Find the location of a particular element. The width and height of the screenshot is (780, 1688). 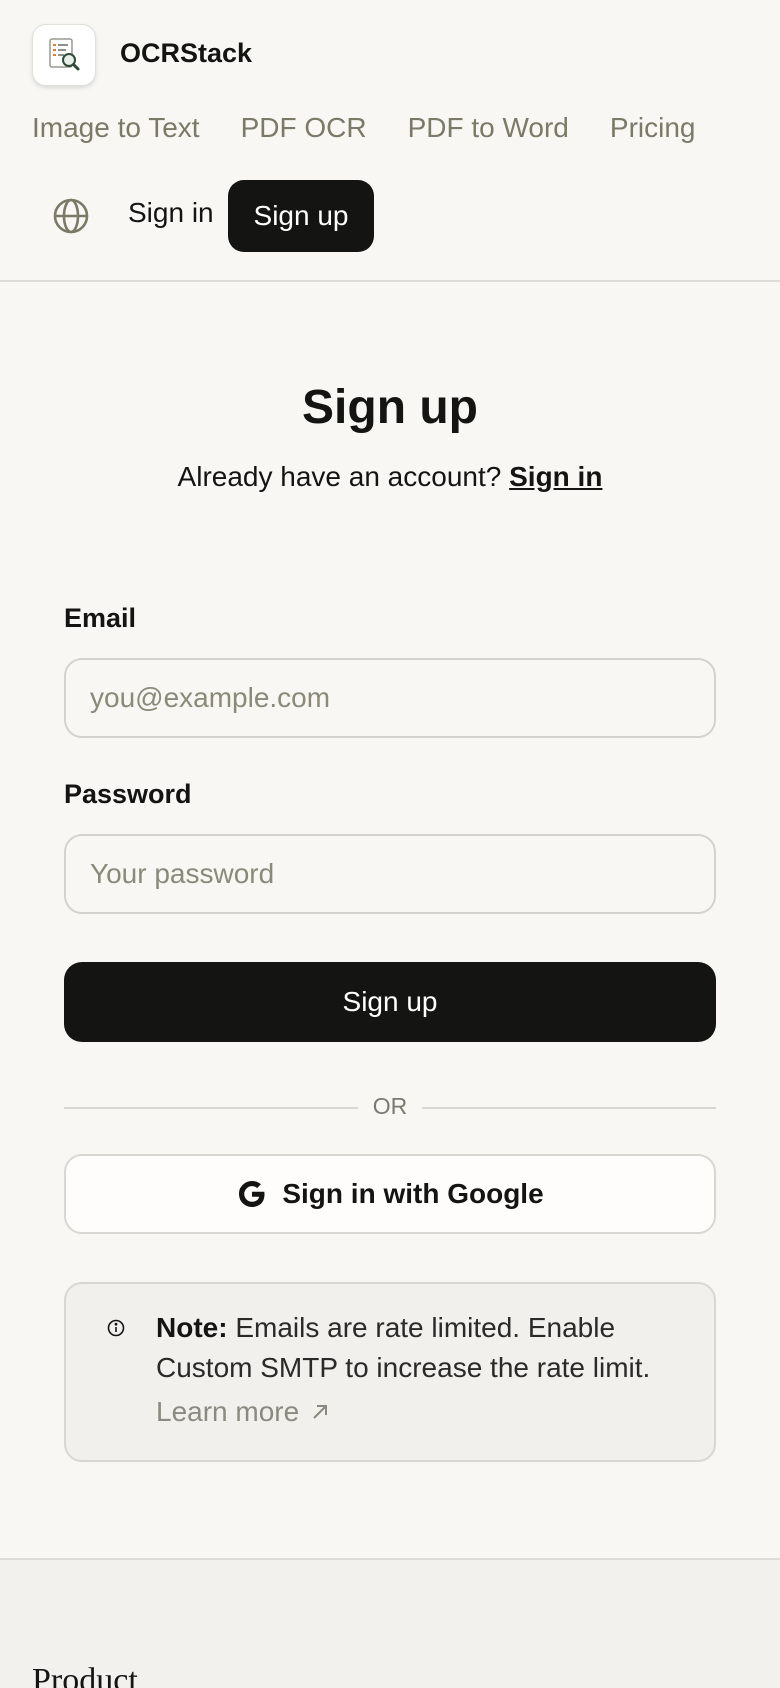

email-label: Email is located at coordinates (100, 618).